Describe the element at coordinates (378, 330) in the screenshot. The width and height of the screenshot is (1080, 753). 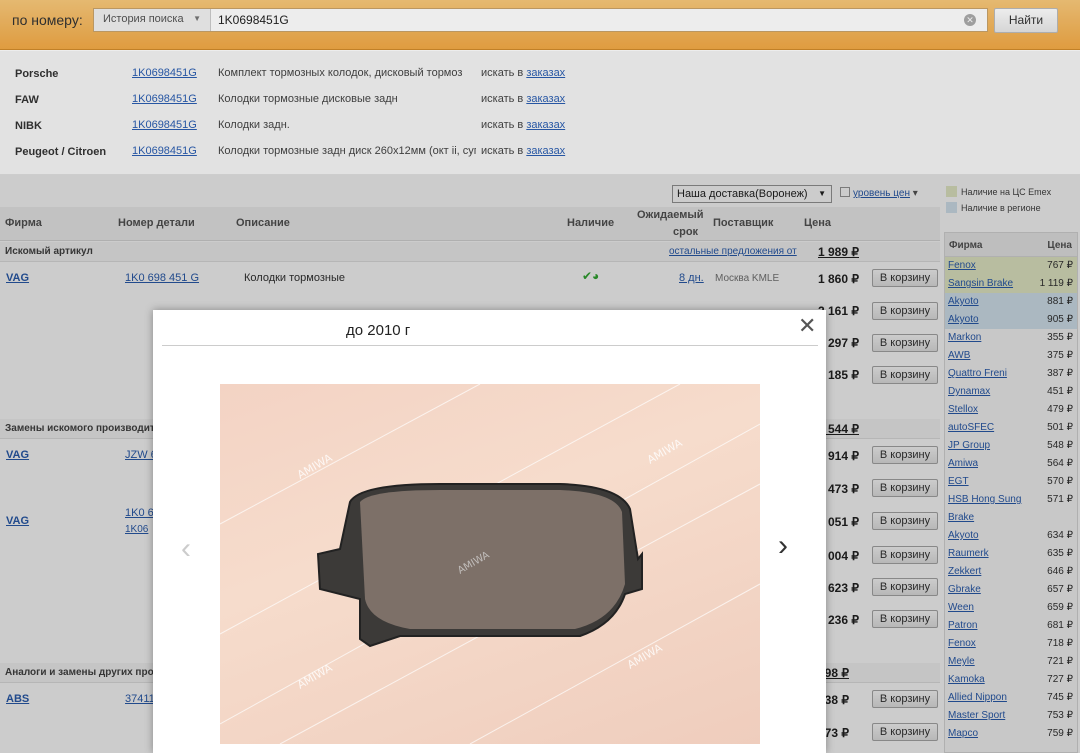
I see `modal-title: до 2010 г` at that location.